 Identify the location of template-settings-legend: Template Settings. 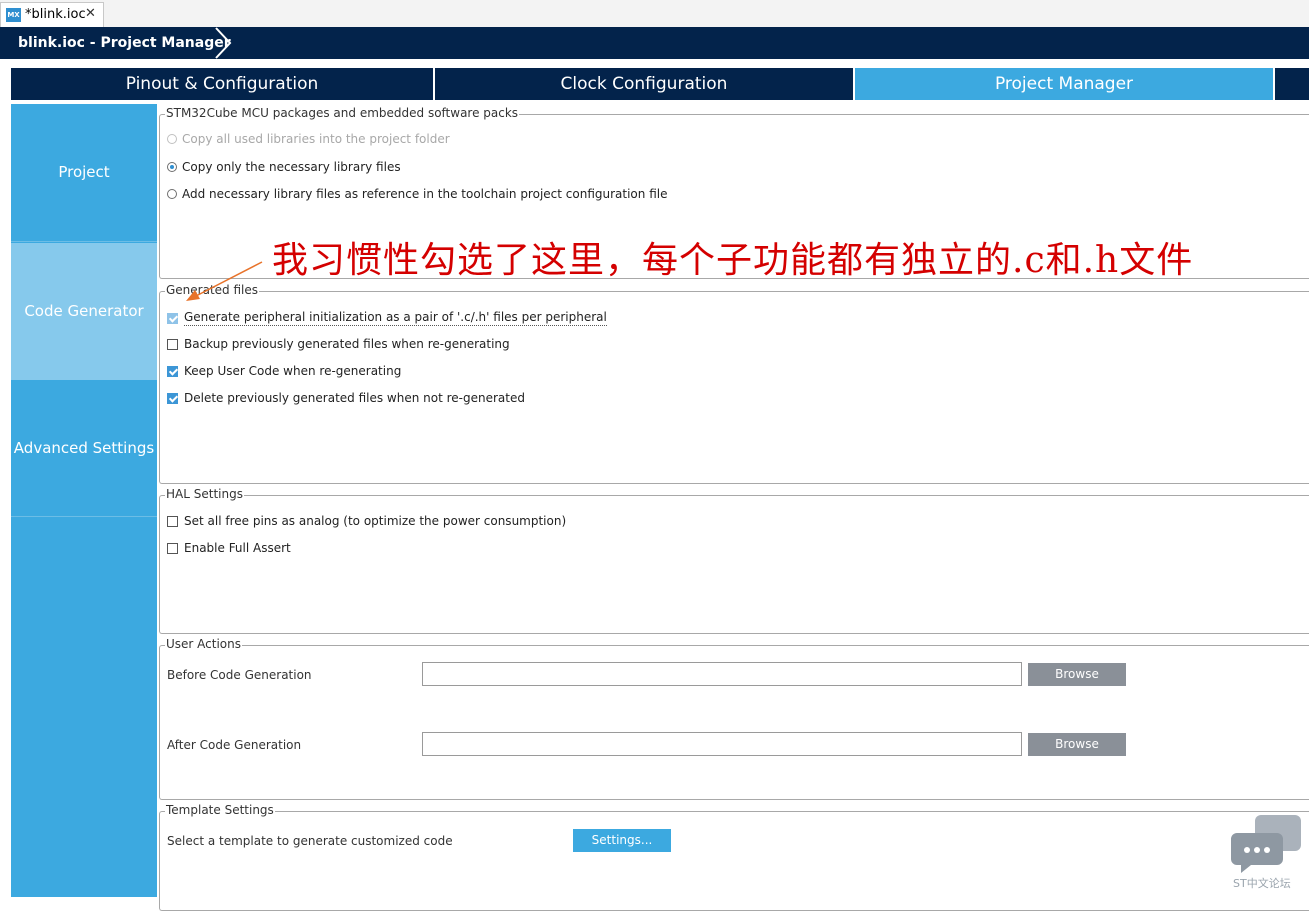
(220, 810).